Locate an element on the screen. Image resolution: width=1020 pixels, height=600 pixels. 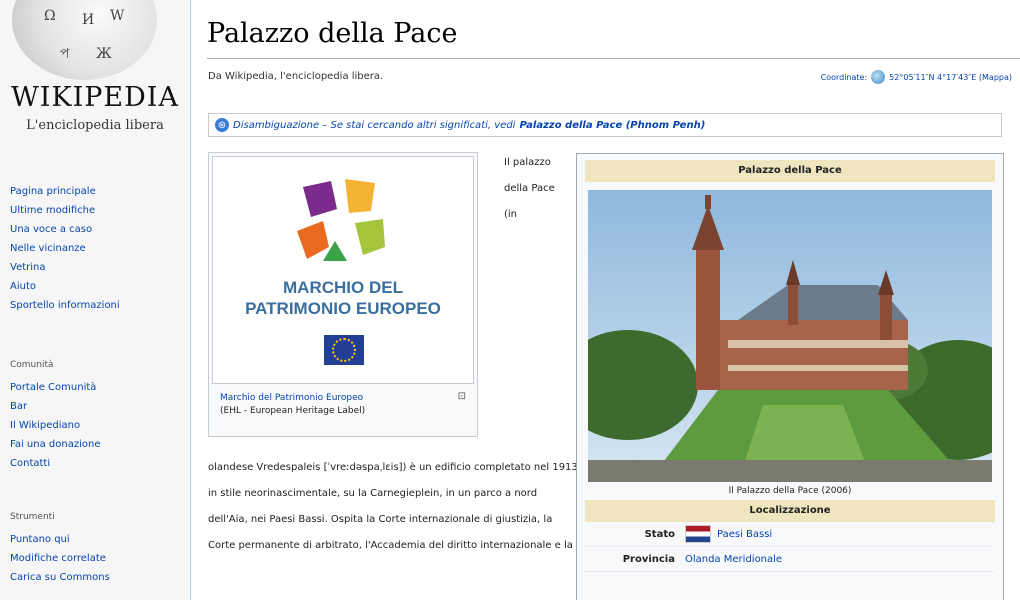
nav-item-random: Una voce a caso is located at coordinates (97, 229).